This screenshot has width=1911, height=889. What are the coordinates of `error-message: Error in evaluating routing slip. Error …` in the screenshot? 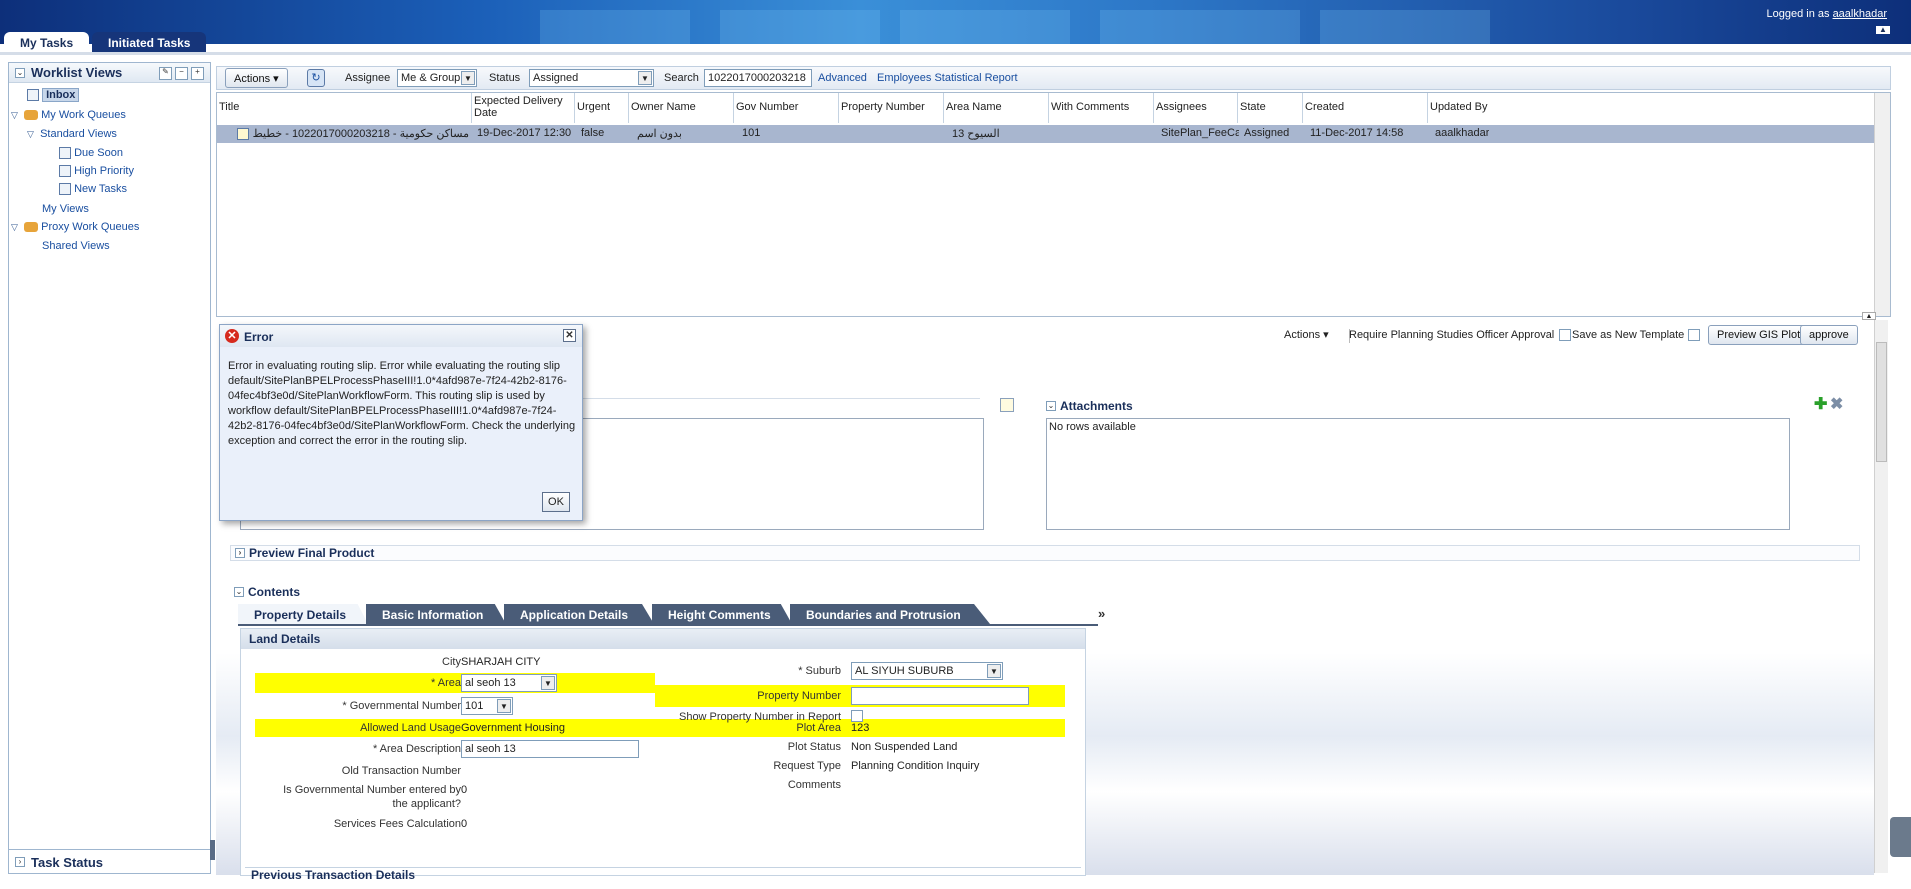 It's located at (402, 403).